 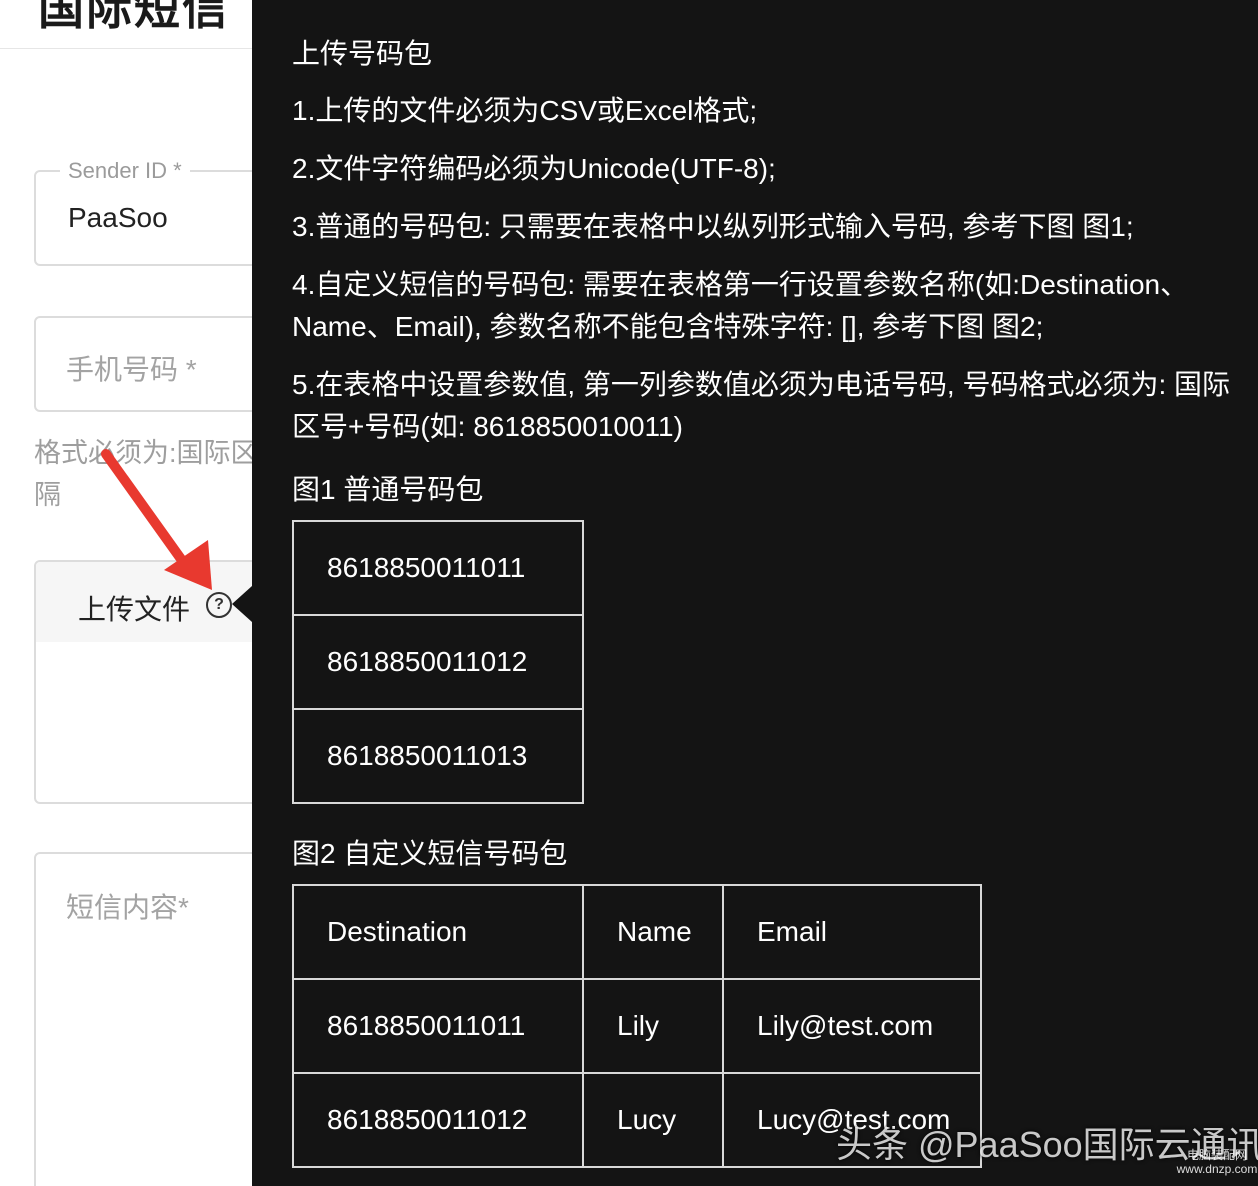 What do you see at coordinates (219, 605) in the screenshot?
I see `question-circle-icon: ?` at bounding box center [219, 605].